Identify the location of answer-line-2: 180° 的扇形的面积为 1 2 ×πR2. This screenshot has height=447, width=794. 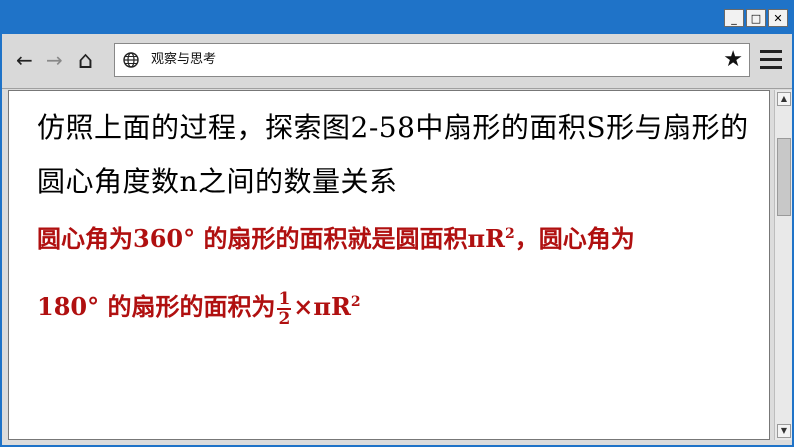
(399, 307).